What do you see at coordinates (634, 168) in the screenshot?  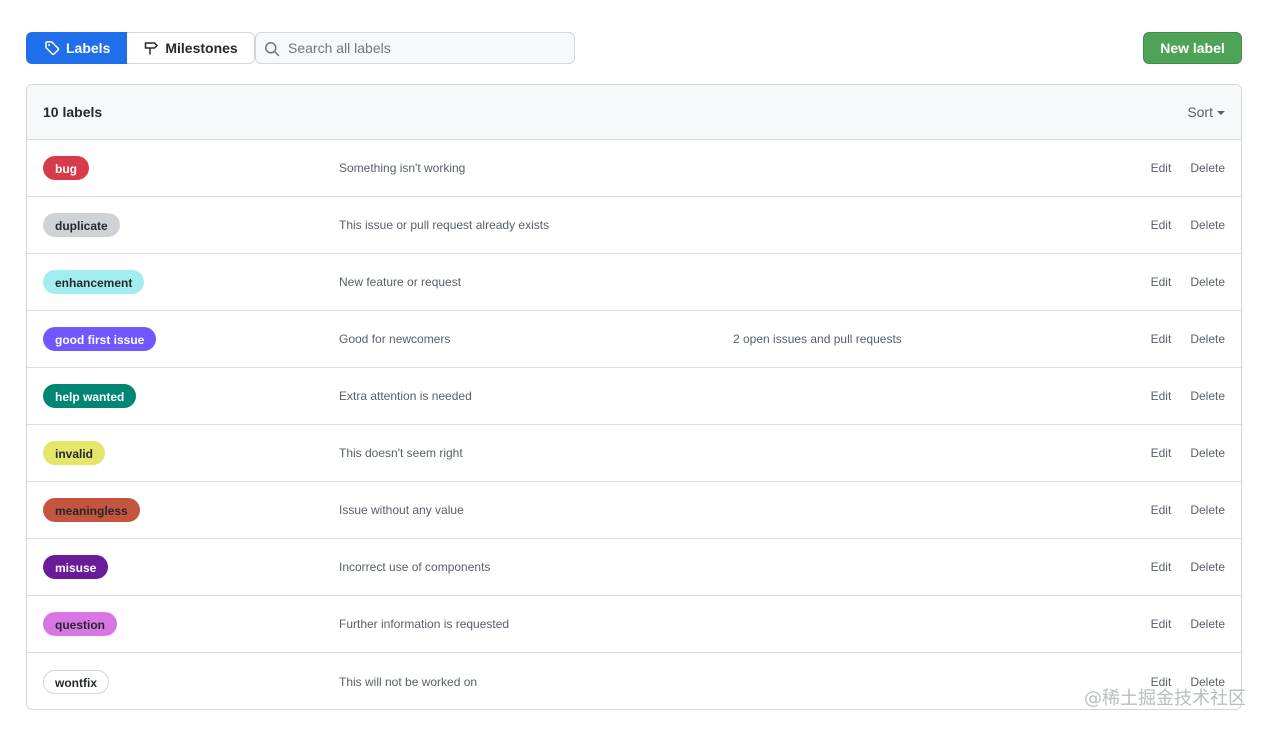 I see `label-row: bug Something isn't working Edit Delete` at bounding box center [634, 168].